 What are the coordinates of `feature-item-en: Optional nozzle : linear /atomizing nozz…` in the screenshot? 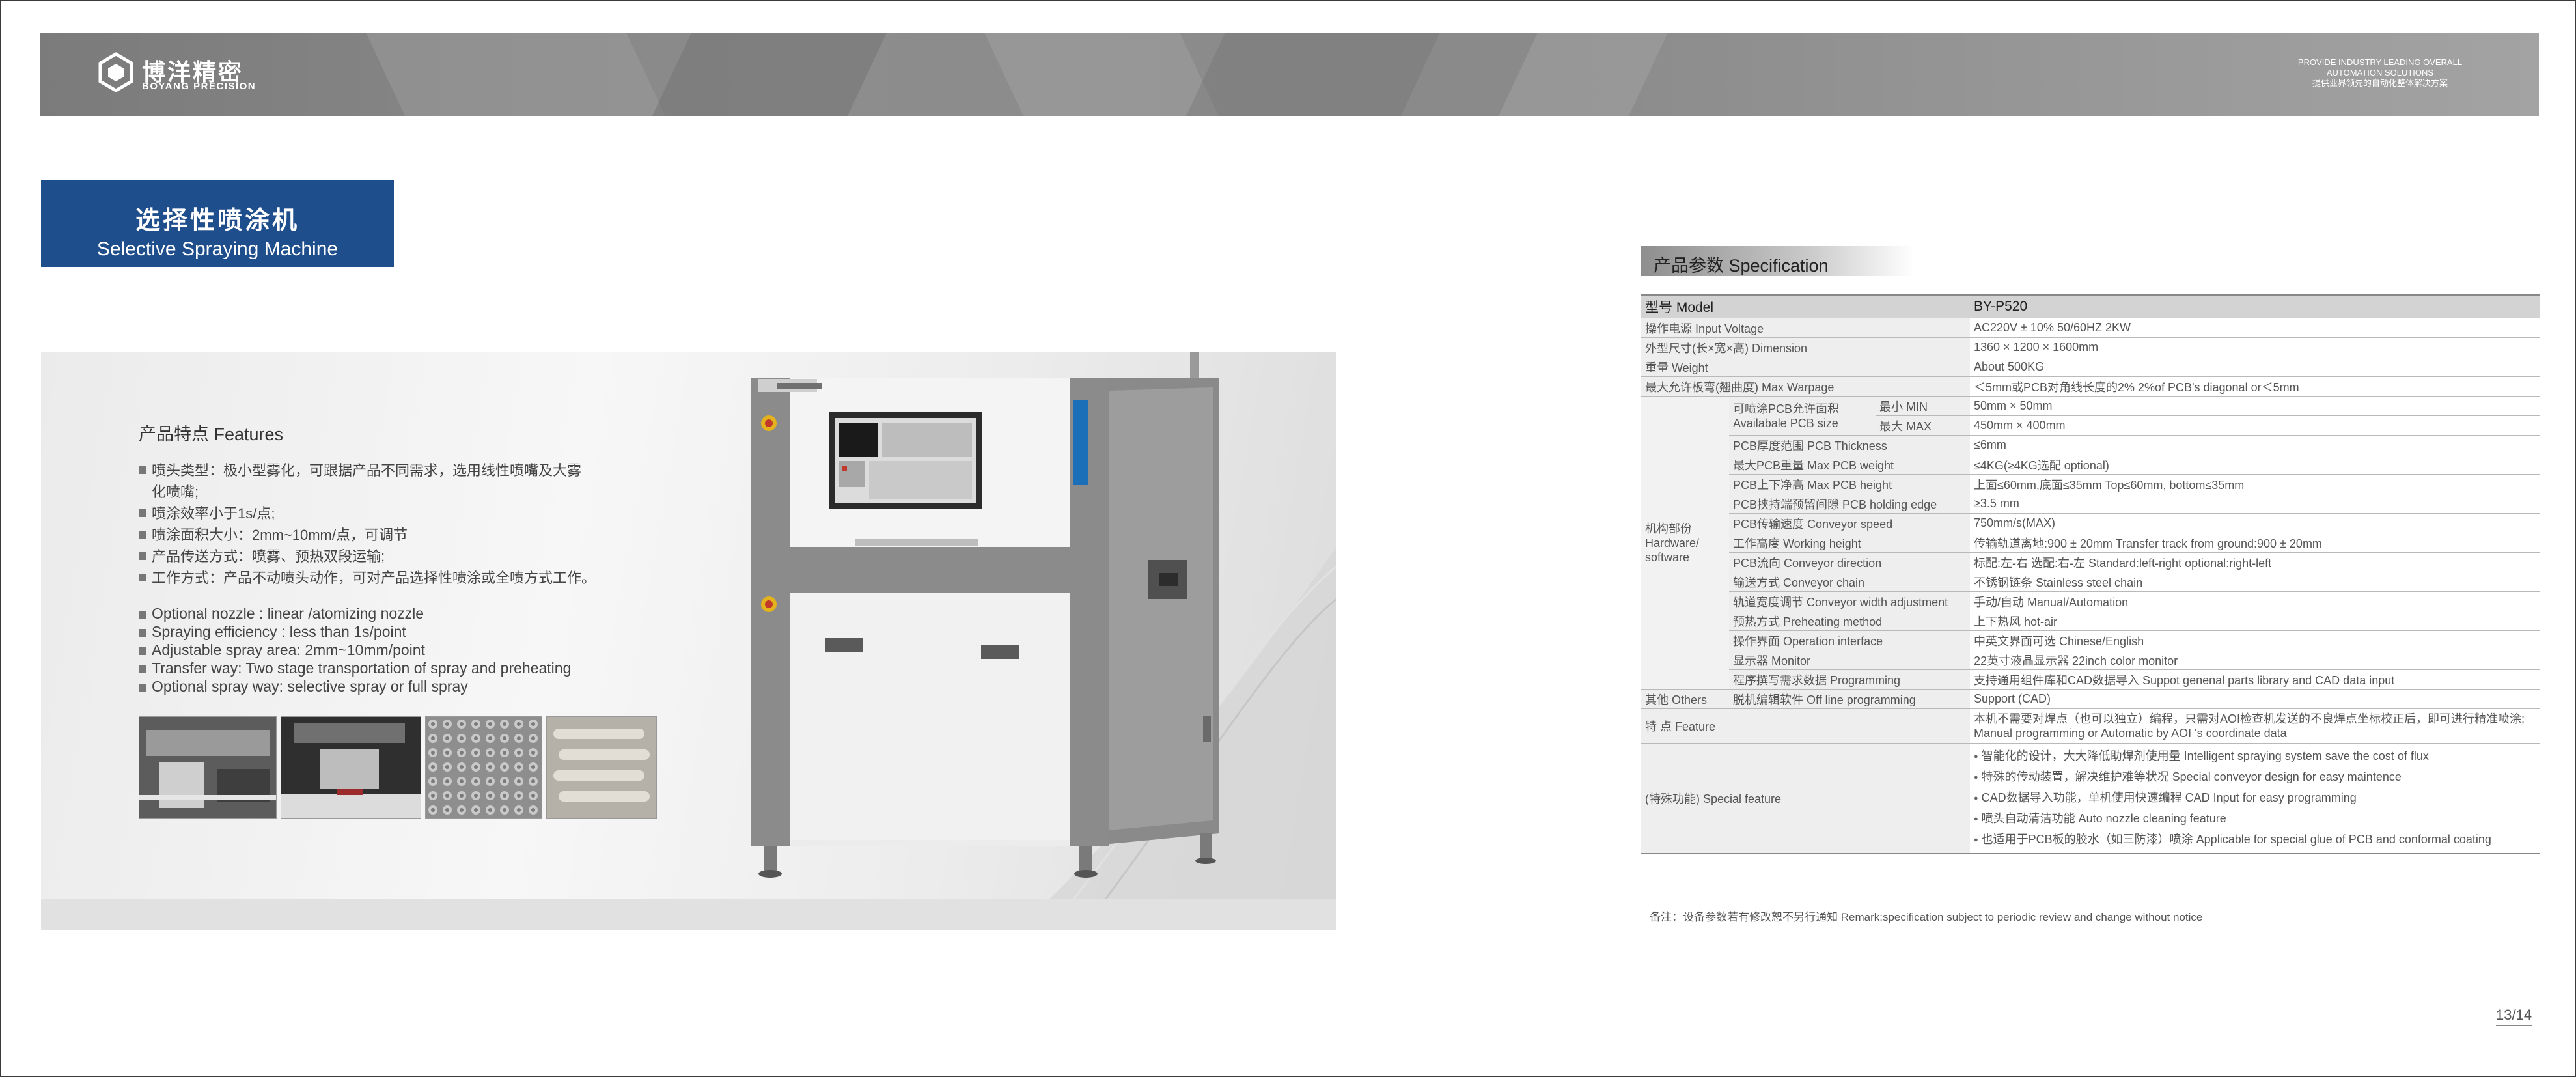 It's located at (405, 613).